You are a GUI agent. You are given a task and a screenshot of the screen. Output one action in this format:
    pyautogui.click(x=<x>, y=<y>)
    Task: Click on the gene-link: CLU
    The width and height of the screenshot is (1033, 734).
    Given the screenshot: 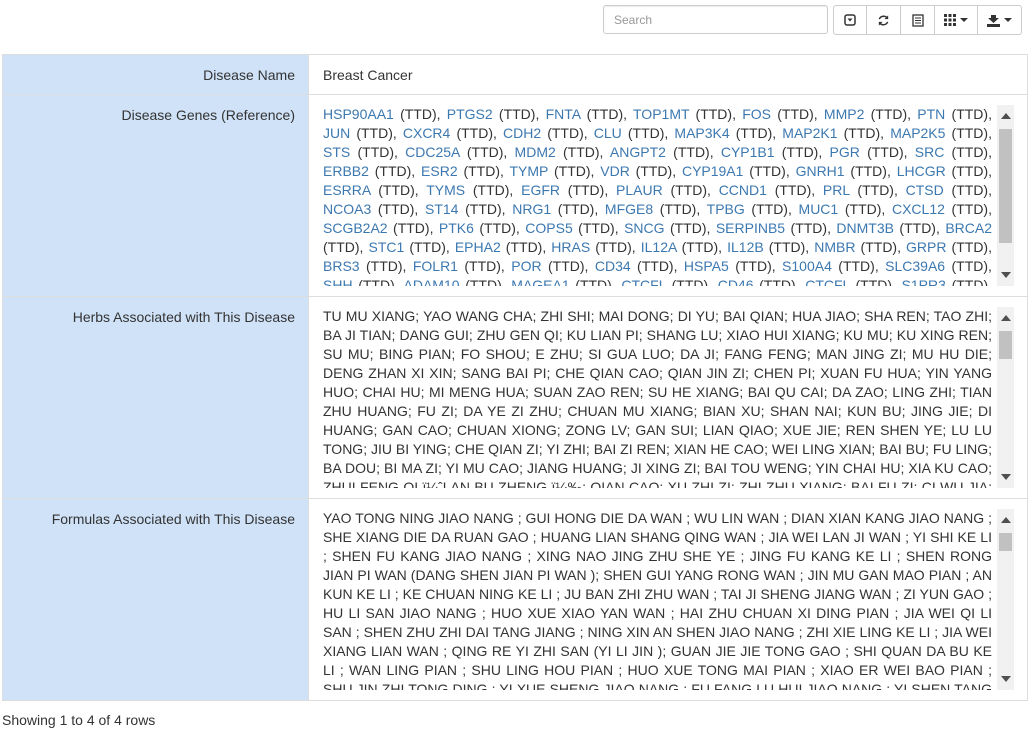 What is the action you would take?
    pyautogui.click(x=608, y=133)
    